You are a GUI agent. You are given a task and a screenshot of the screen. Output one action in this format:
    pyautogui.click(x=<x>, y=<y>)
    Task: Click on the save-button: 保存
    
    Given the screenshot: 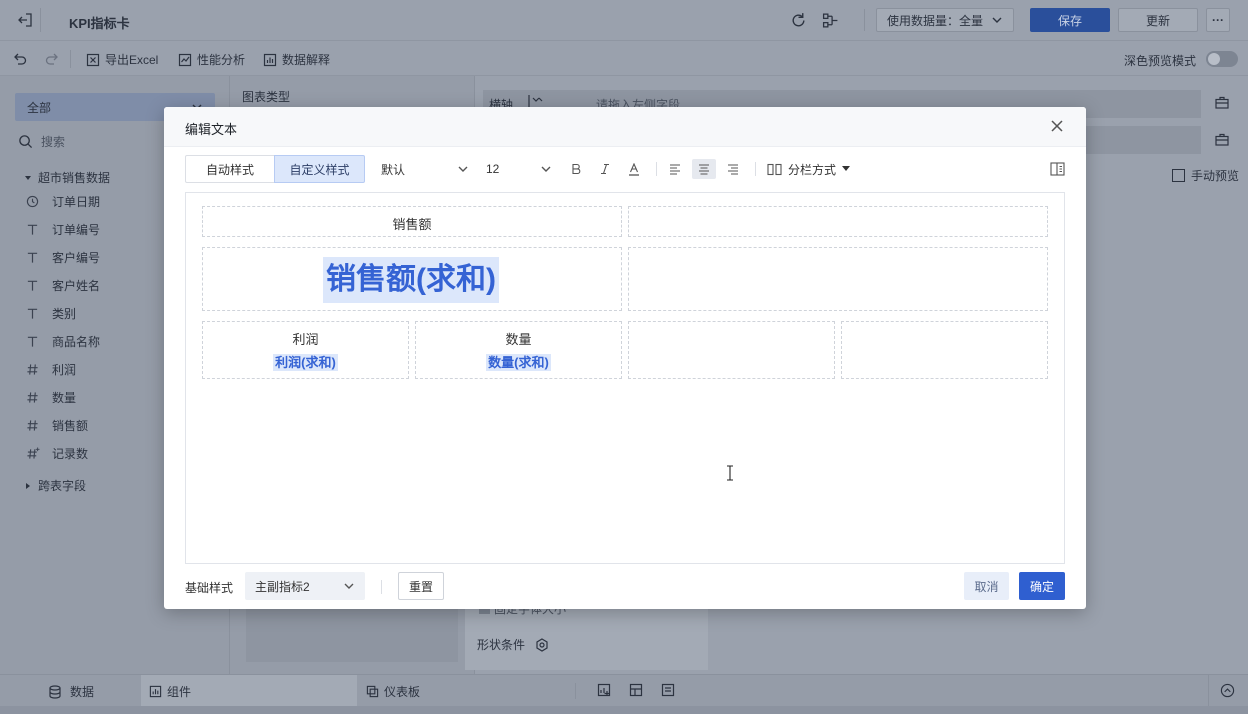 What is the action you would take?
    pyautogui.click(x=1070, y=20)
    